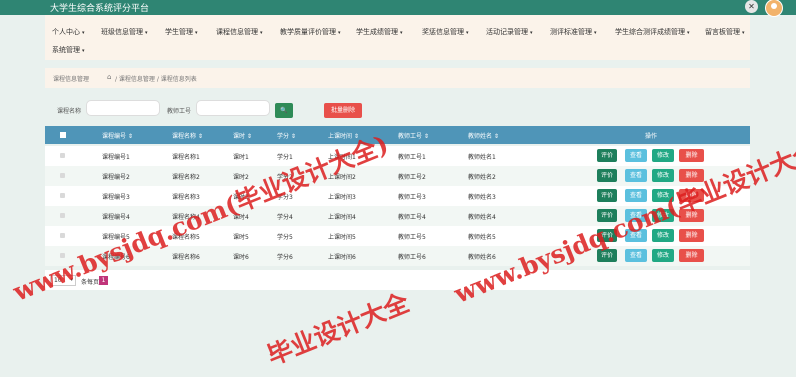  I want to click on col-teacher-name: 教师姓名 ⇕, so click(483, 135).